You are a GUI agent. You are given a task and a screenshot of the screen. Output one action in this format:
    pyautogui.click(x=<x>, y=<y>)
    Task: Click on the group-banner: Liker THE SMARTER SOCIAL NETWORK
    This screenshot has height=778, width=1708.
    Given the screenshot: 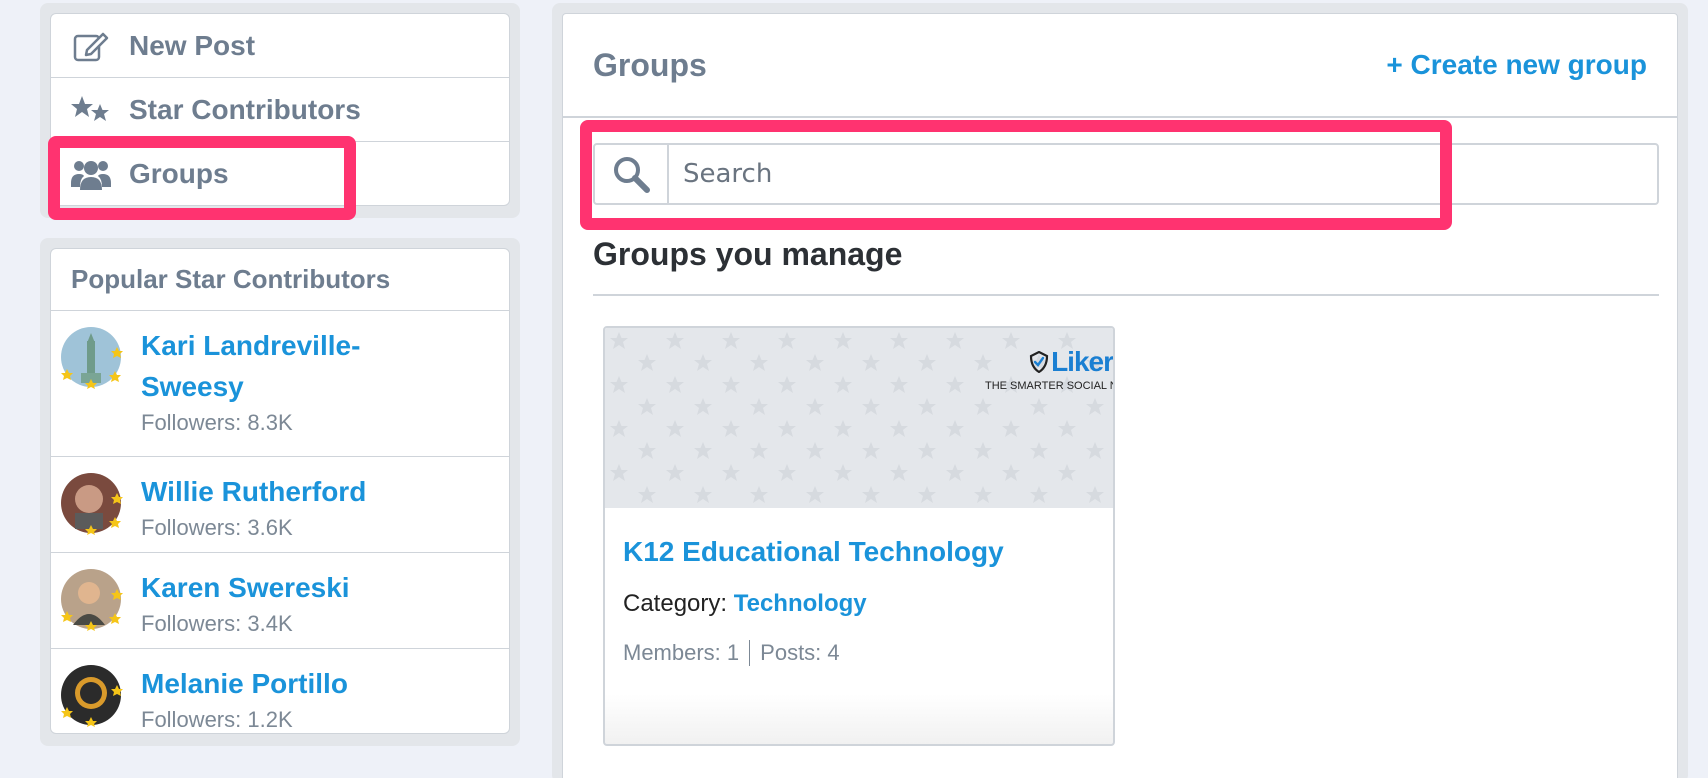 What is the action you would take?
    pyautogui.click(x=859, y=418)
    